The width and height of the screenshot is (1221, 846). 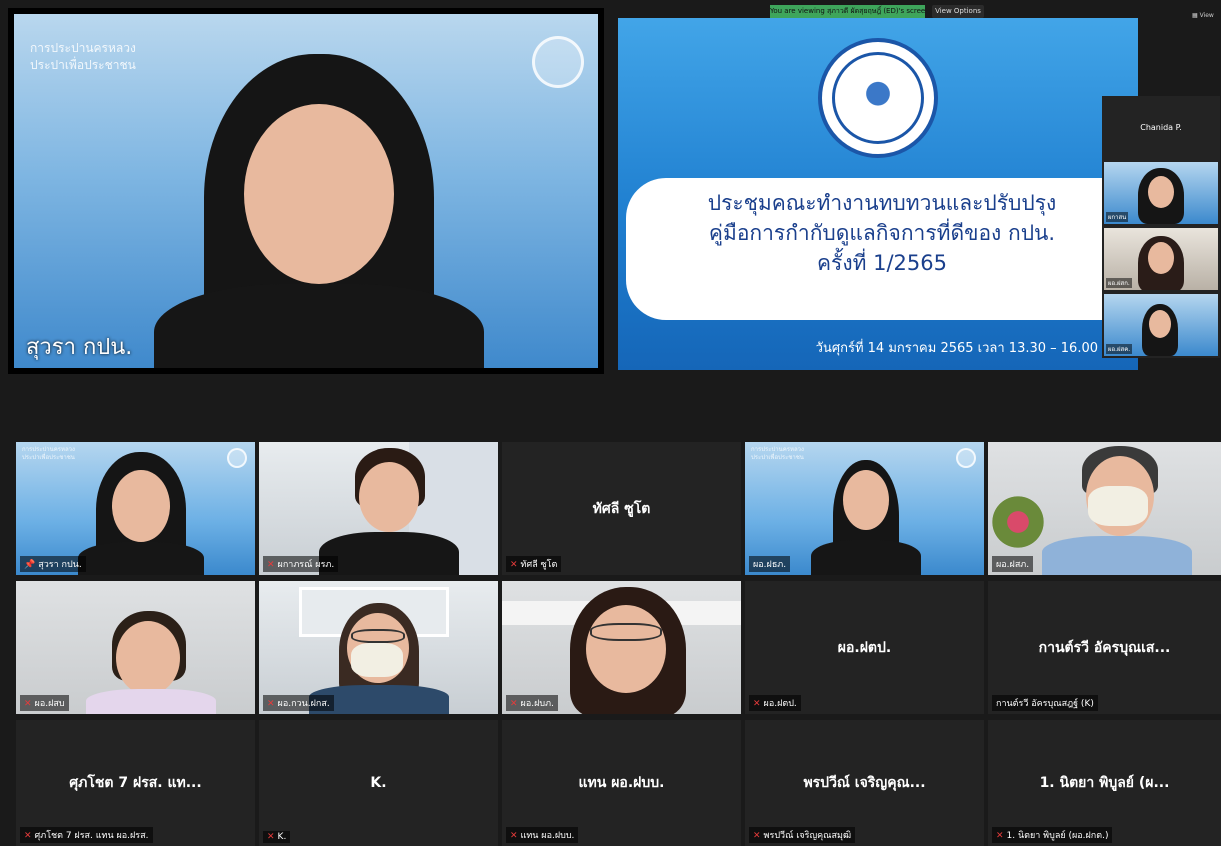 I want to click on strip-tile-2-label: ผอ.ฝสก., so click(x=1119, y=283).